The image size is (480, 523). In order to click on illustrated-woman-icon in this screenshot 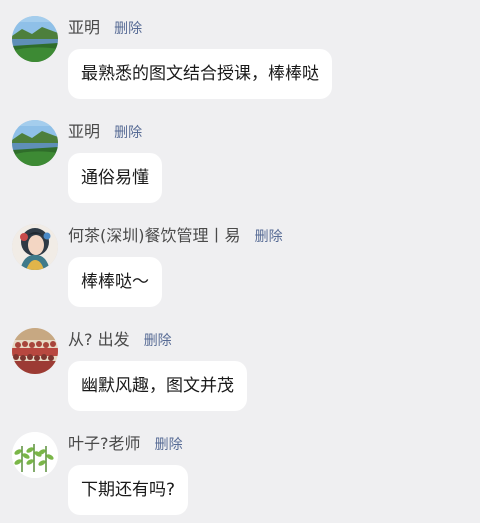, I will do `click(35, 247)`.